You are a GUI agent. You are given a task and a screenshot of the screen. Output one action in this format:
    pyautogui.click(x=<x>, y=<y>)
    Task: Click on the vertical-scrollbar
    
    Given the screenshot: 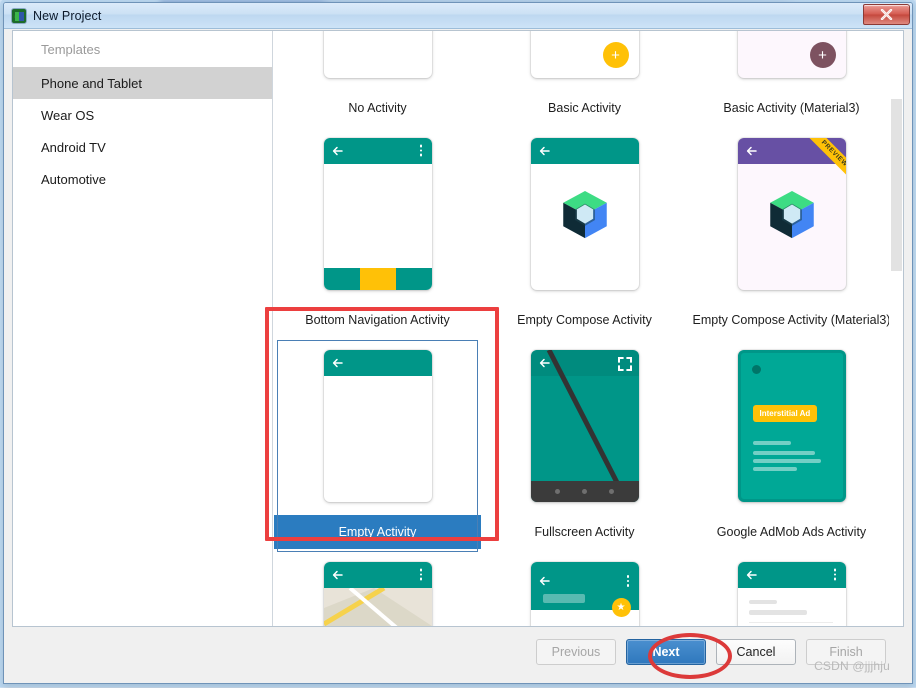 What is the action you would take?
    pyautogui.click(x=896, y=328)
    